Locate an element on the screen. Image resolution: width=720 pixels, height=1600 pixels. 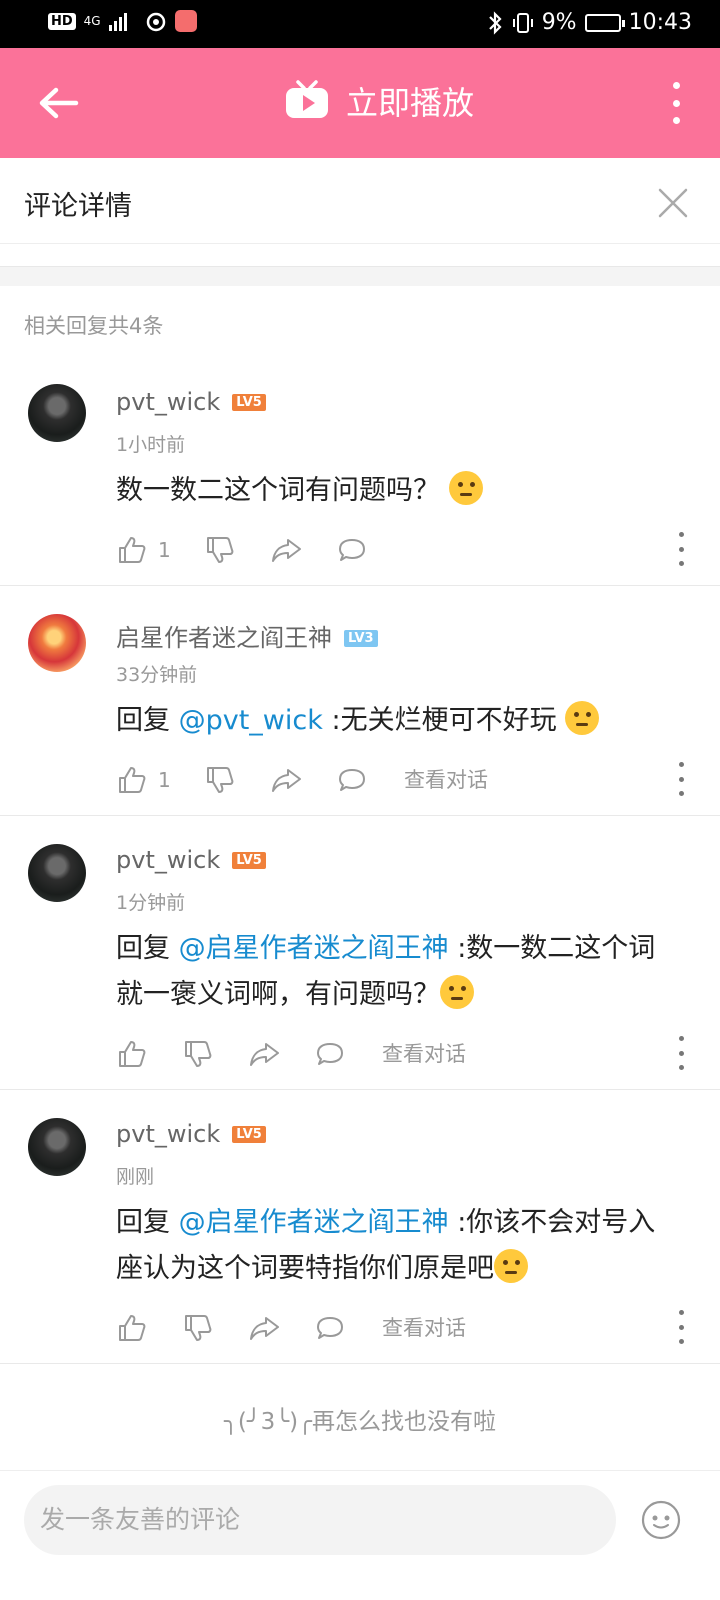
comment-text: 回复 @pvt_wick :无关烂梗可不好玩 is located at coordinates (396, 721).